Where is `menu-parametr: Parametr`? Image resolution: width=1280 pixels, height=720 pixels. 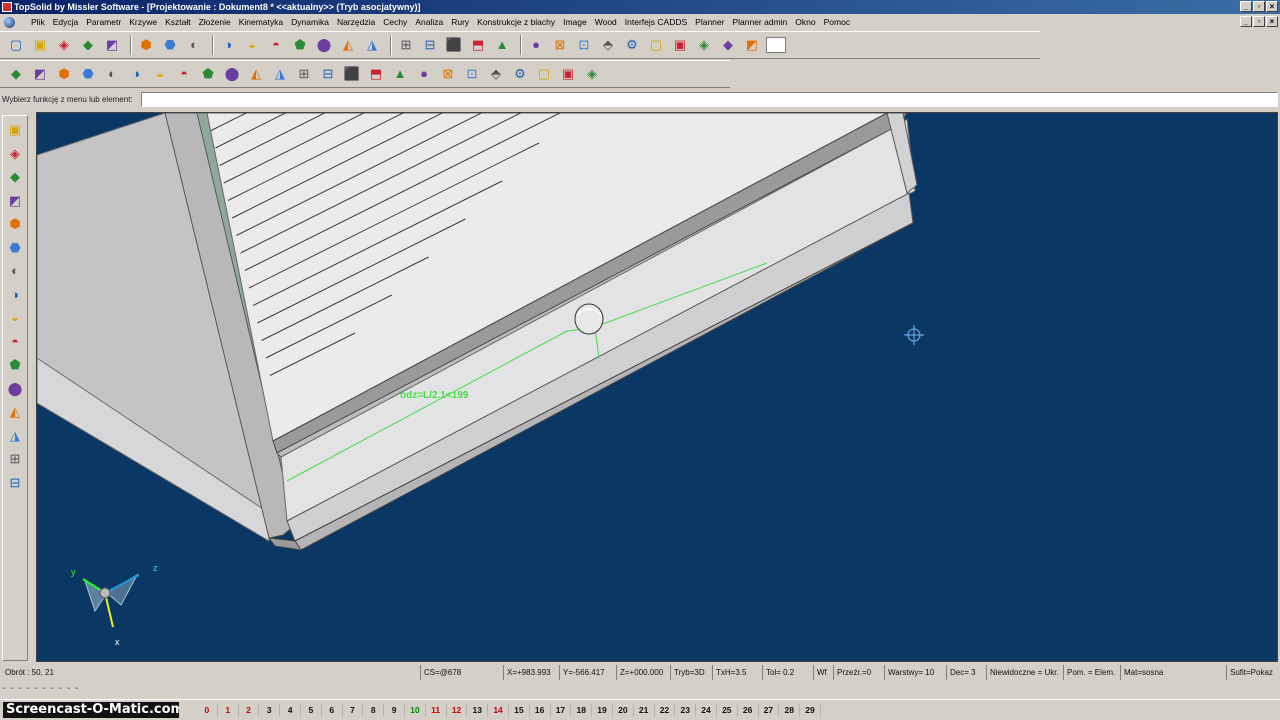 menu-parametr: Parametr is located at coordinates (103, 22).